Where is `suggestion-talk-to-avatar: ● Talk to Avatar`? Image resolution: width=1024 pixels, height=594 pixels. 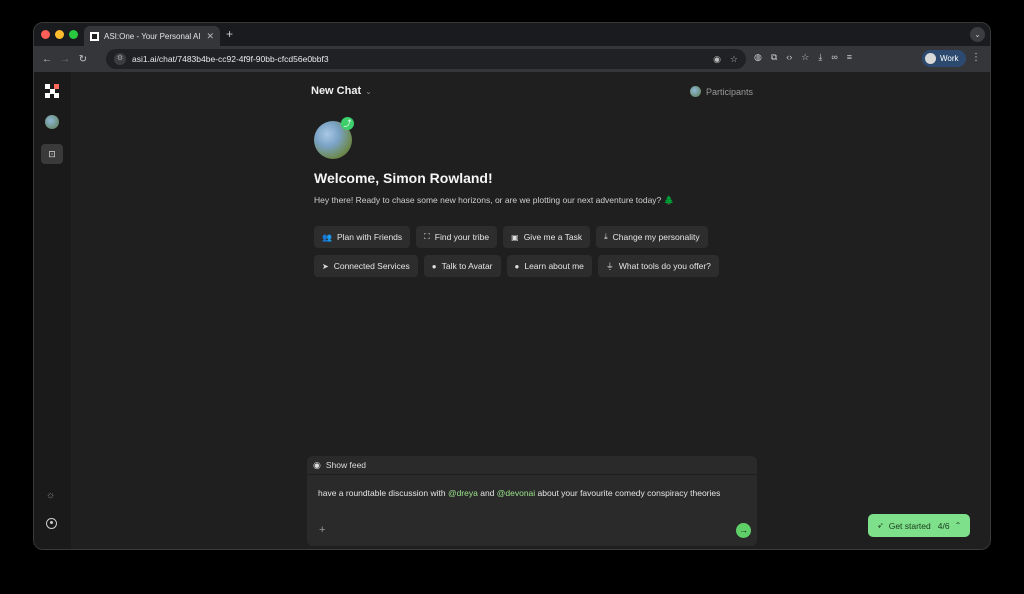
suggestion-talk-to-avatar: ● Talk to Avatar is located at coordinates (462, 266).